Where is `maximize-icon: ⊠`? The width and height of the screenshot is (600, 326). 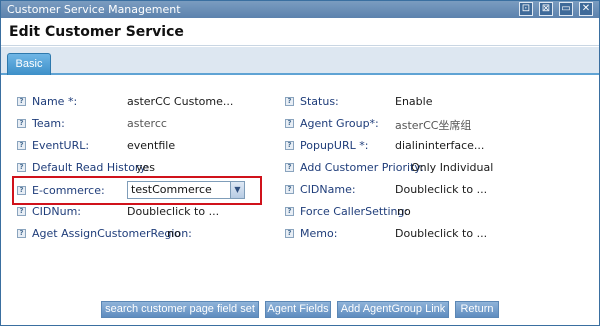
maximize-icon: ⊠ is located at coordinates (546, 9).